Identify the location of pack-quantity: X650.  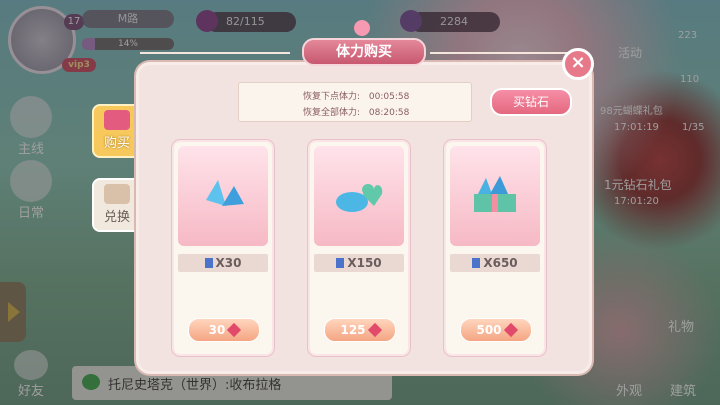
(495, 263).